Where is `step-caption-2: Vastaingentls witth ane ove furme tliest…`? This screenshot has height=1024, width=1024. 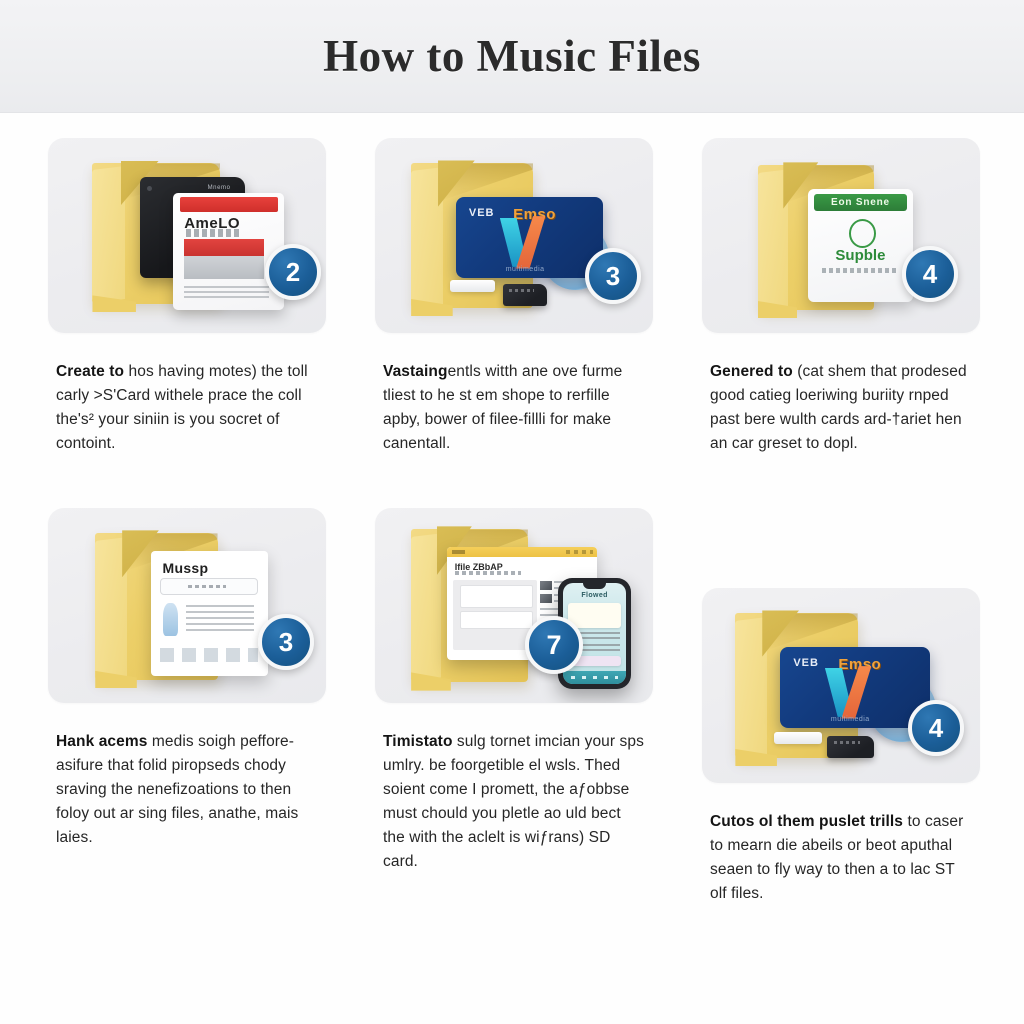
step-caption-2: Vastaingentls witth ane ove furme tliest… is located at coordinates (514, 408).